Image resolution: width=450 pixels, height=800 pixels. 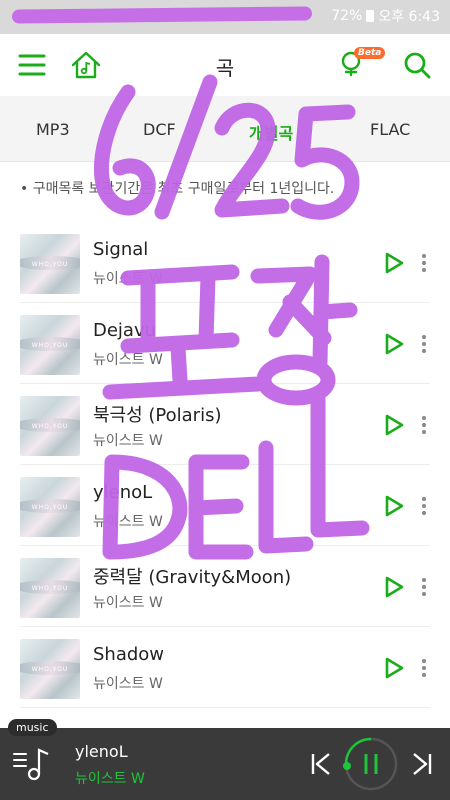 I want to click on previous-track-button, so click(x=321, y=764).